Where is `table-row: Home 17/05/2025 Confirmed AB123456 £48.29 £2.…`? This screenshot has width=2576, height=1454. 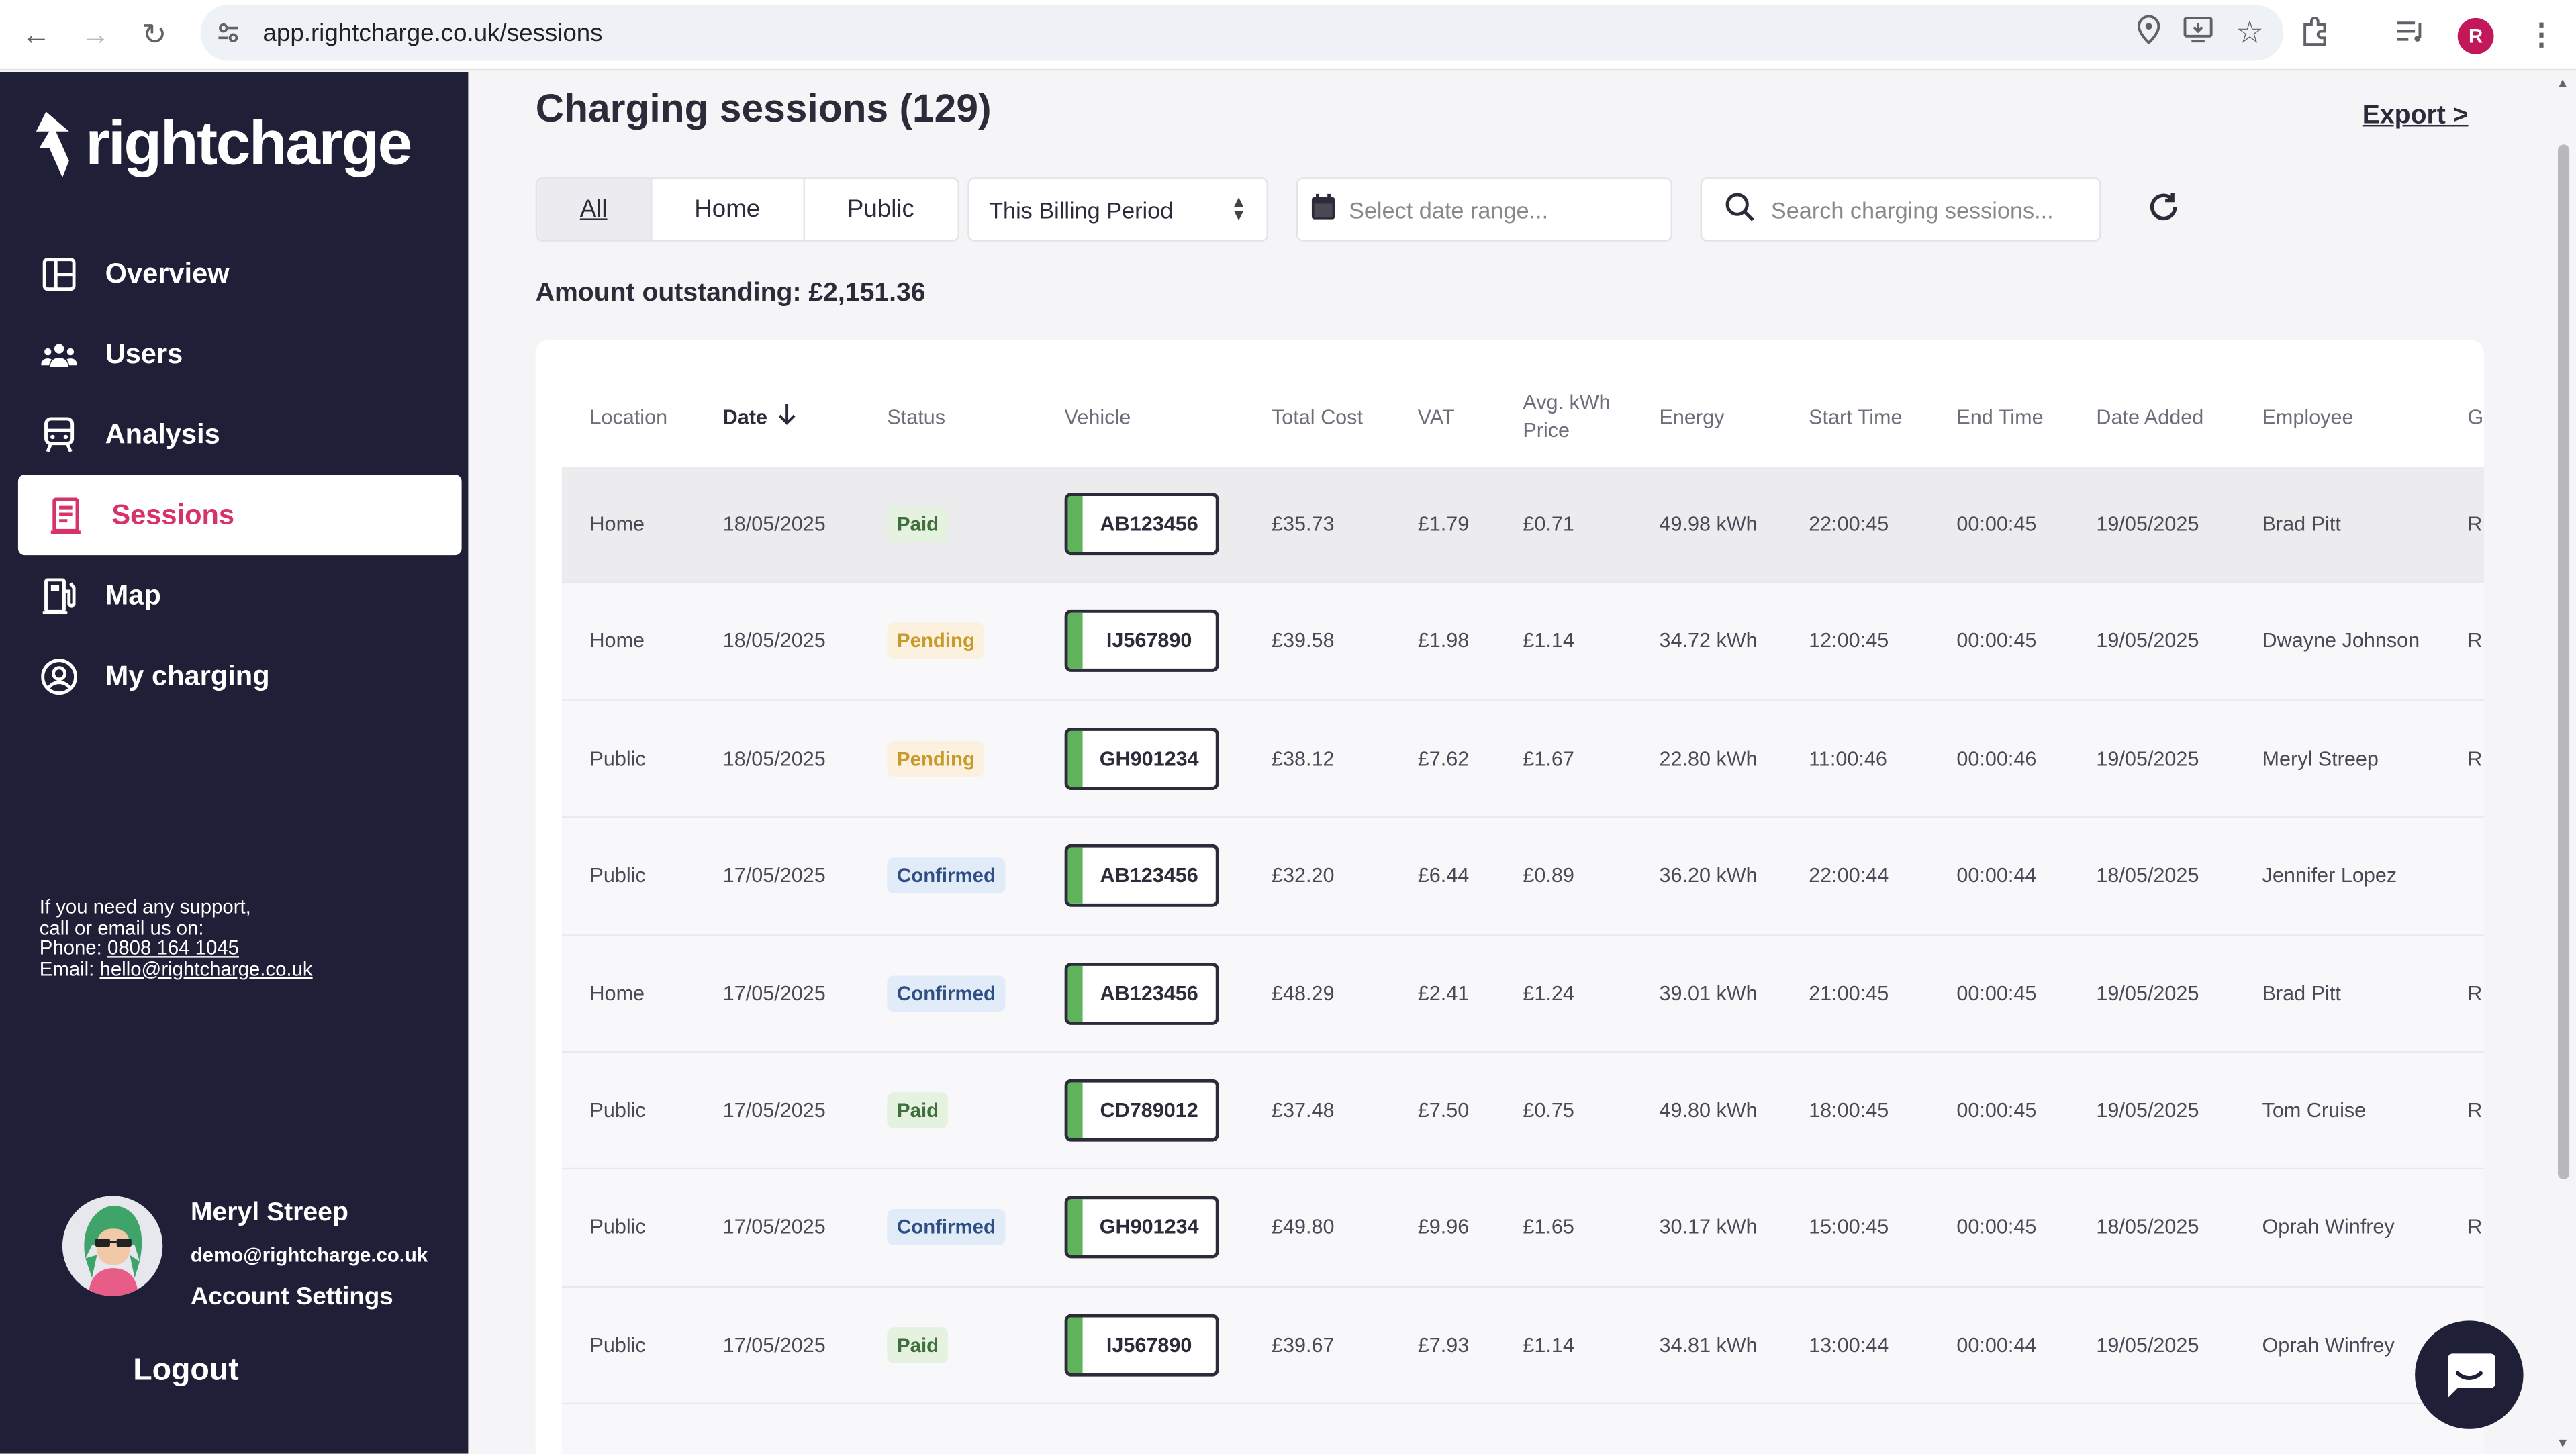 table-row: Home 17/05/2025 Confirmed AB123456 £48.29 £2.… is located at coordinates (1522, 994).